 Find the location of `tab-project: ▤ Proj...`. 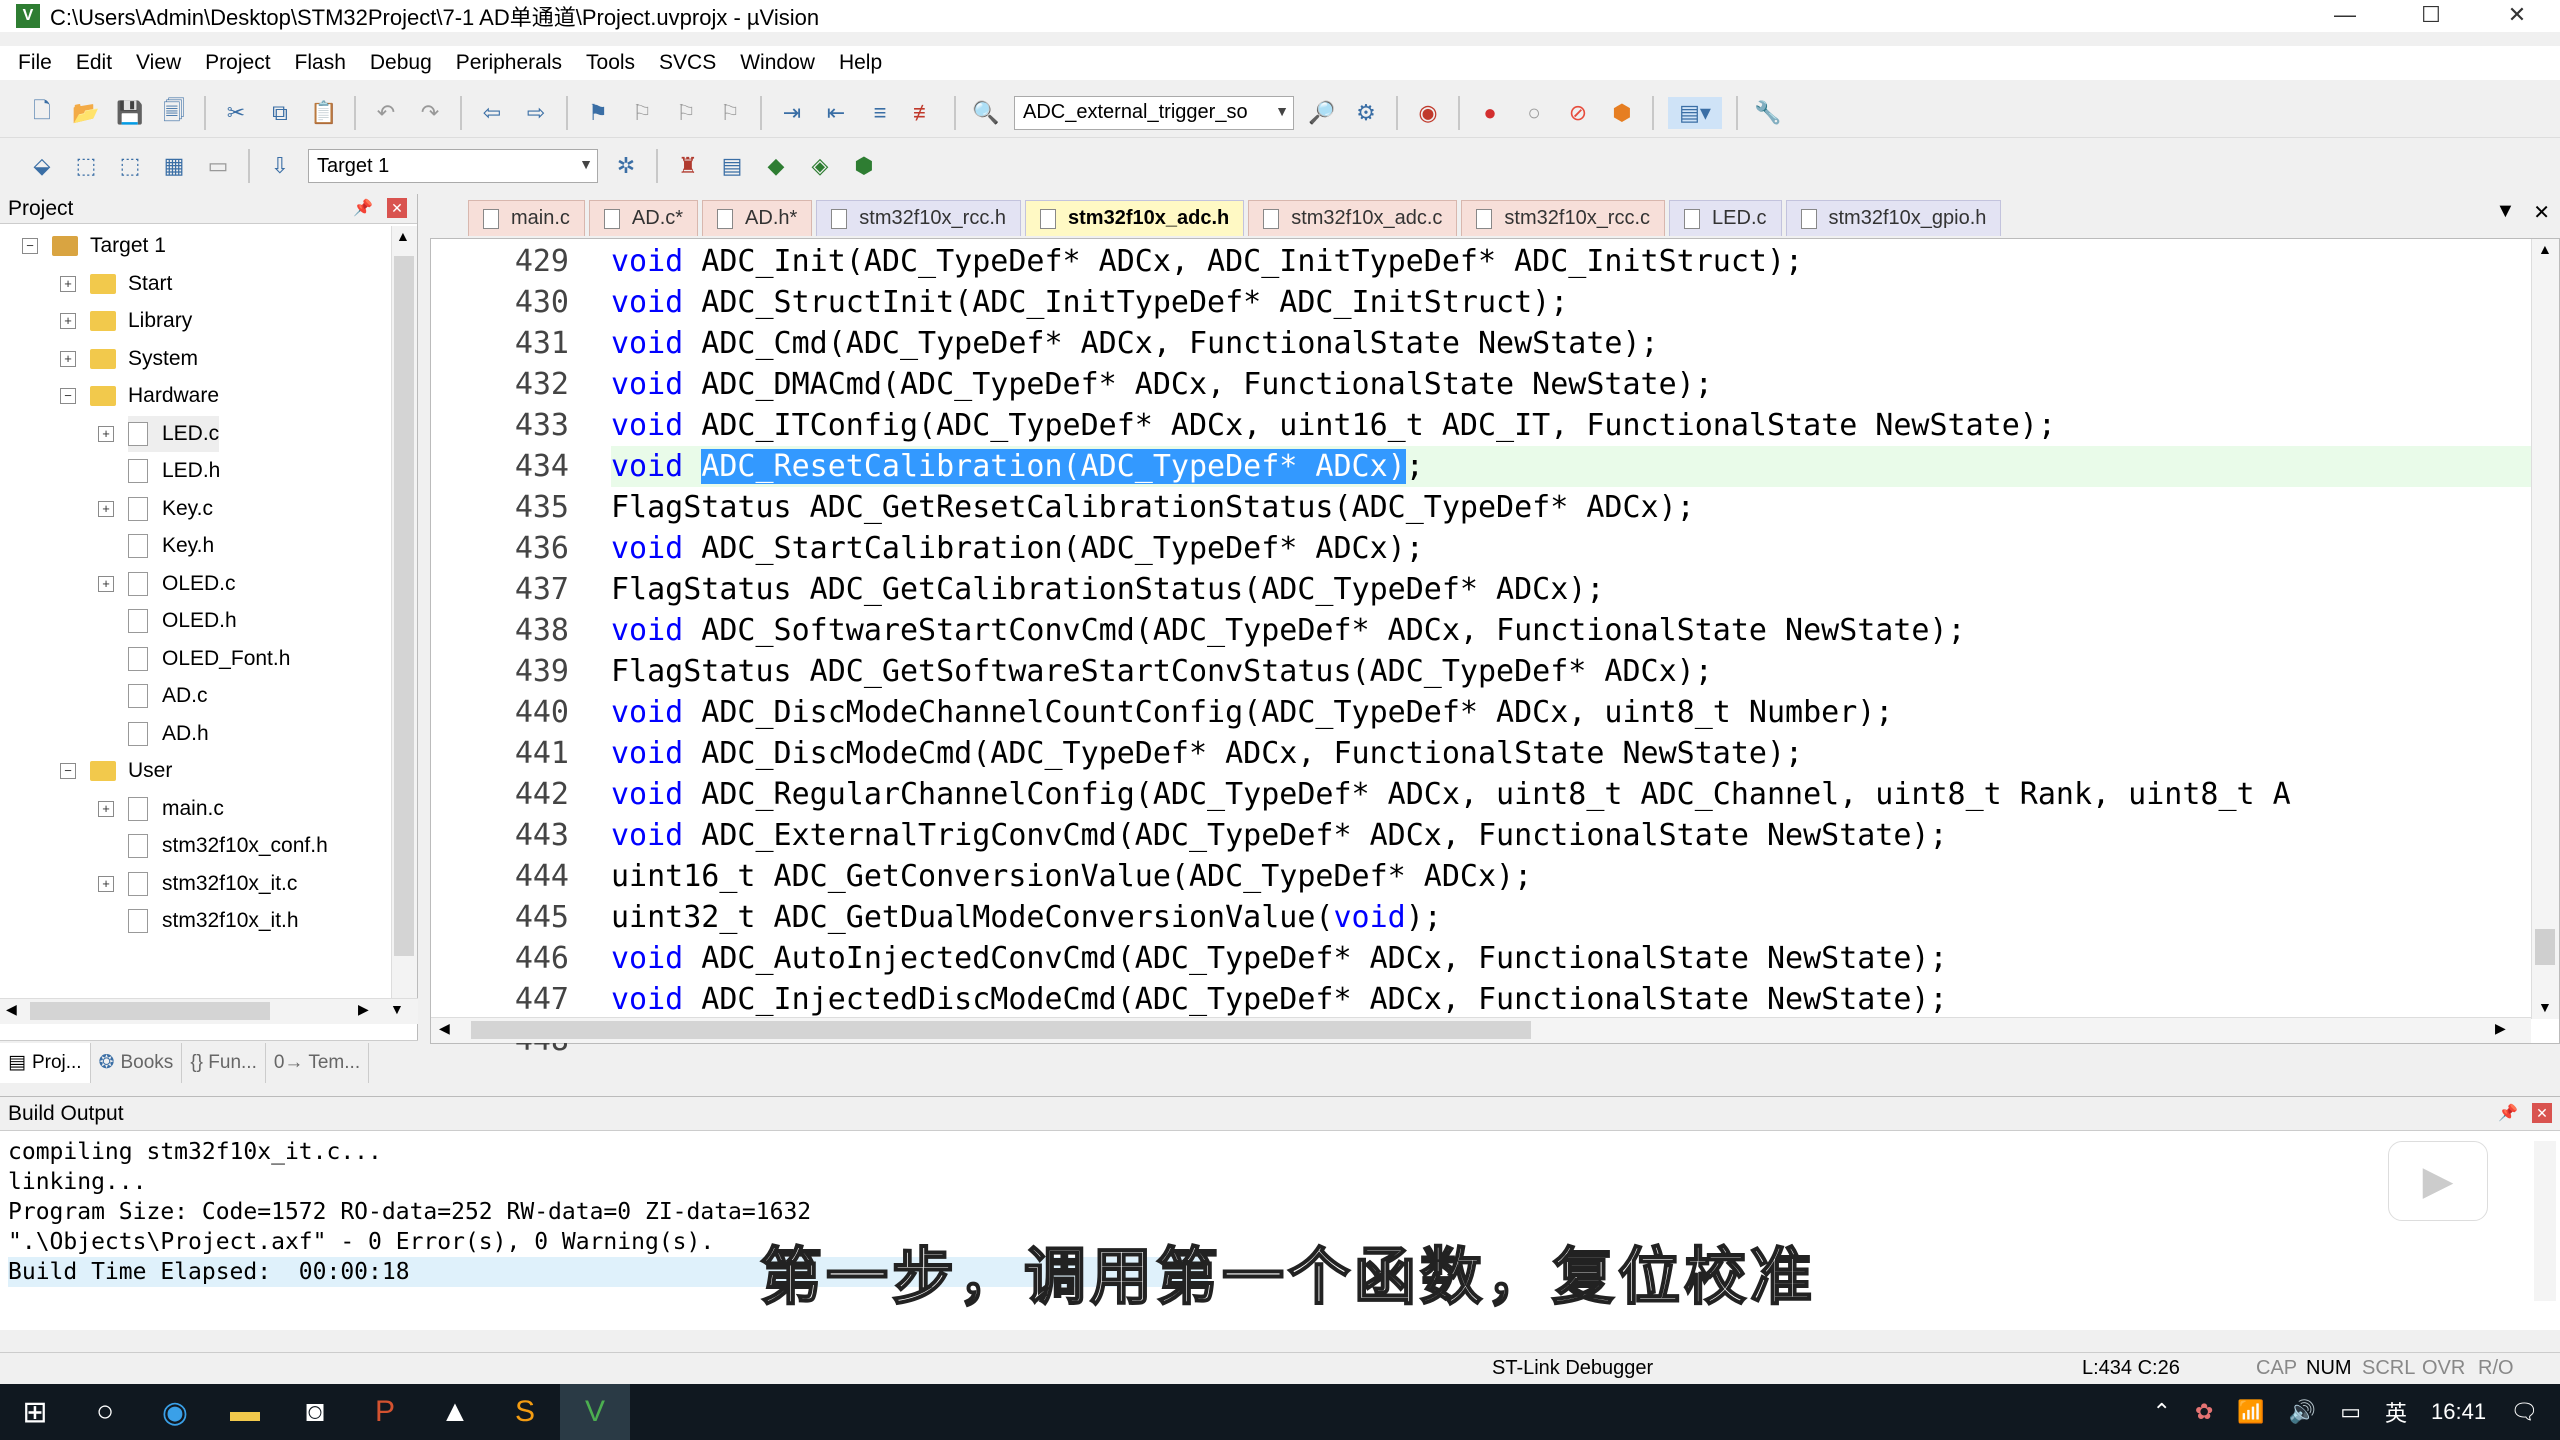

tab-project: ▤ Proj... is located at coordinates (45, 1062).